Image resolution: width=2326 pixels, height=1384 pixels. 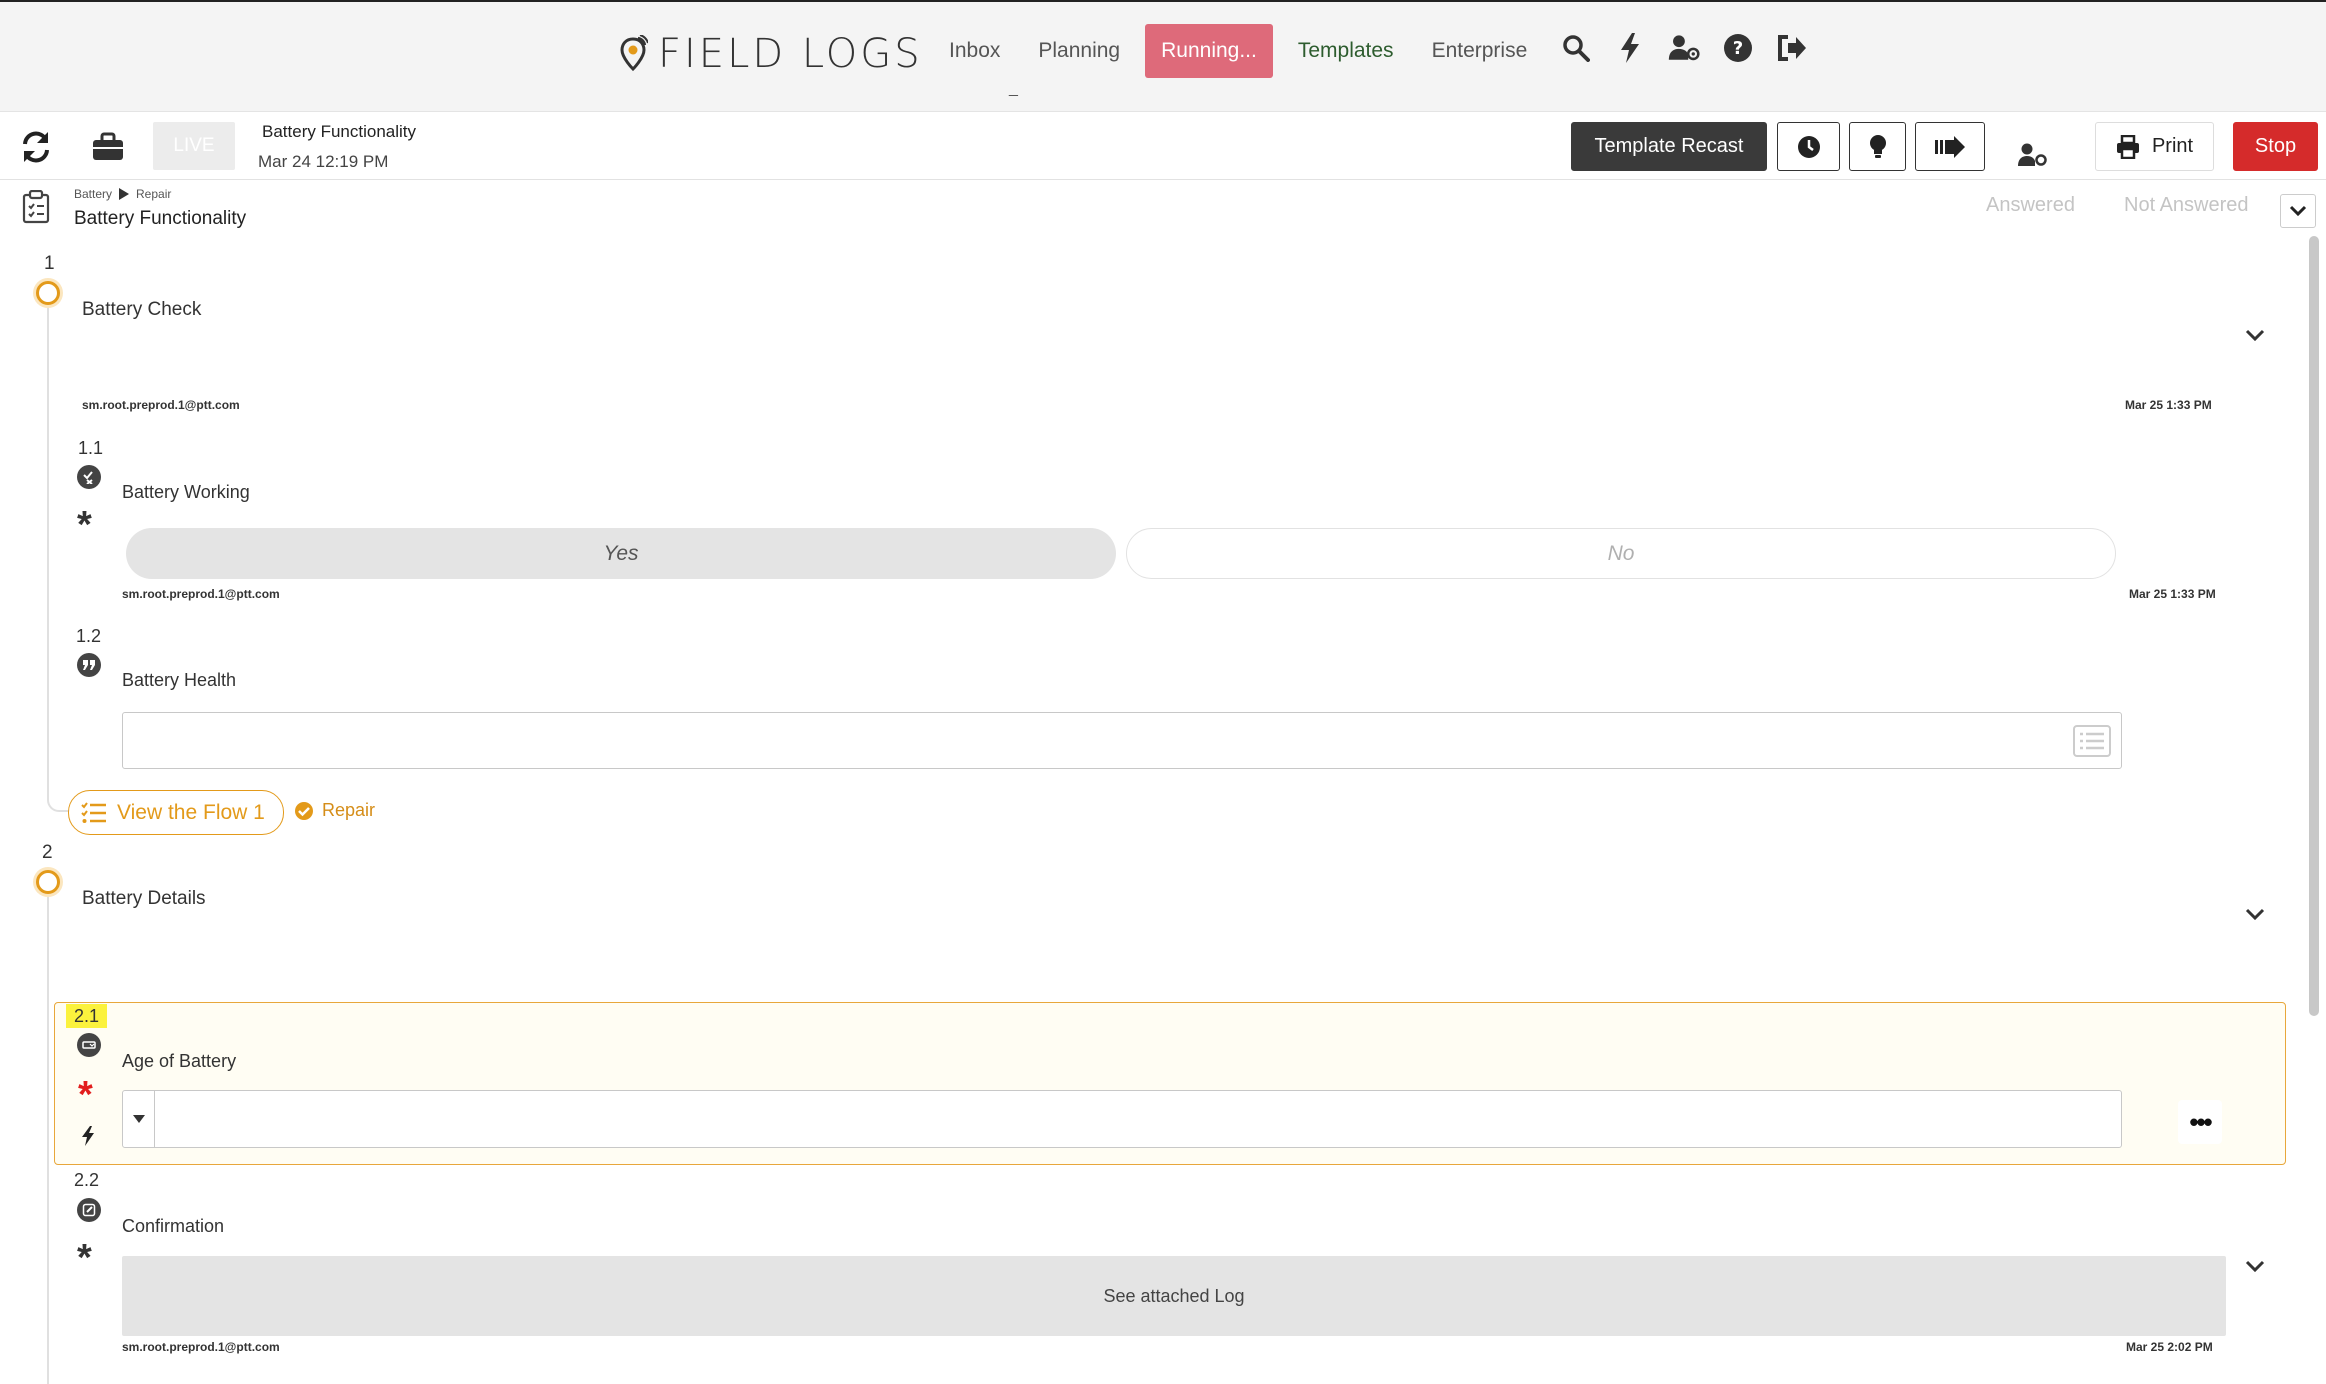 I want to click on print-label: Print, so click(x=2172, y=146).